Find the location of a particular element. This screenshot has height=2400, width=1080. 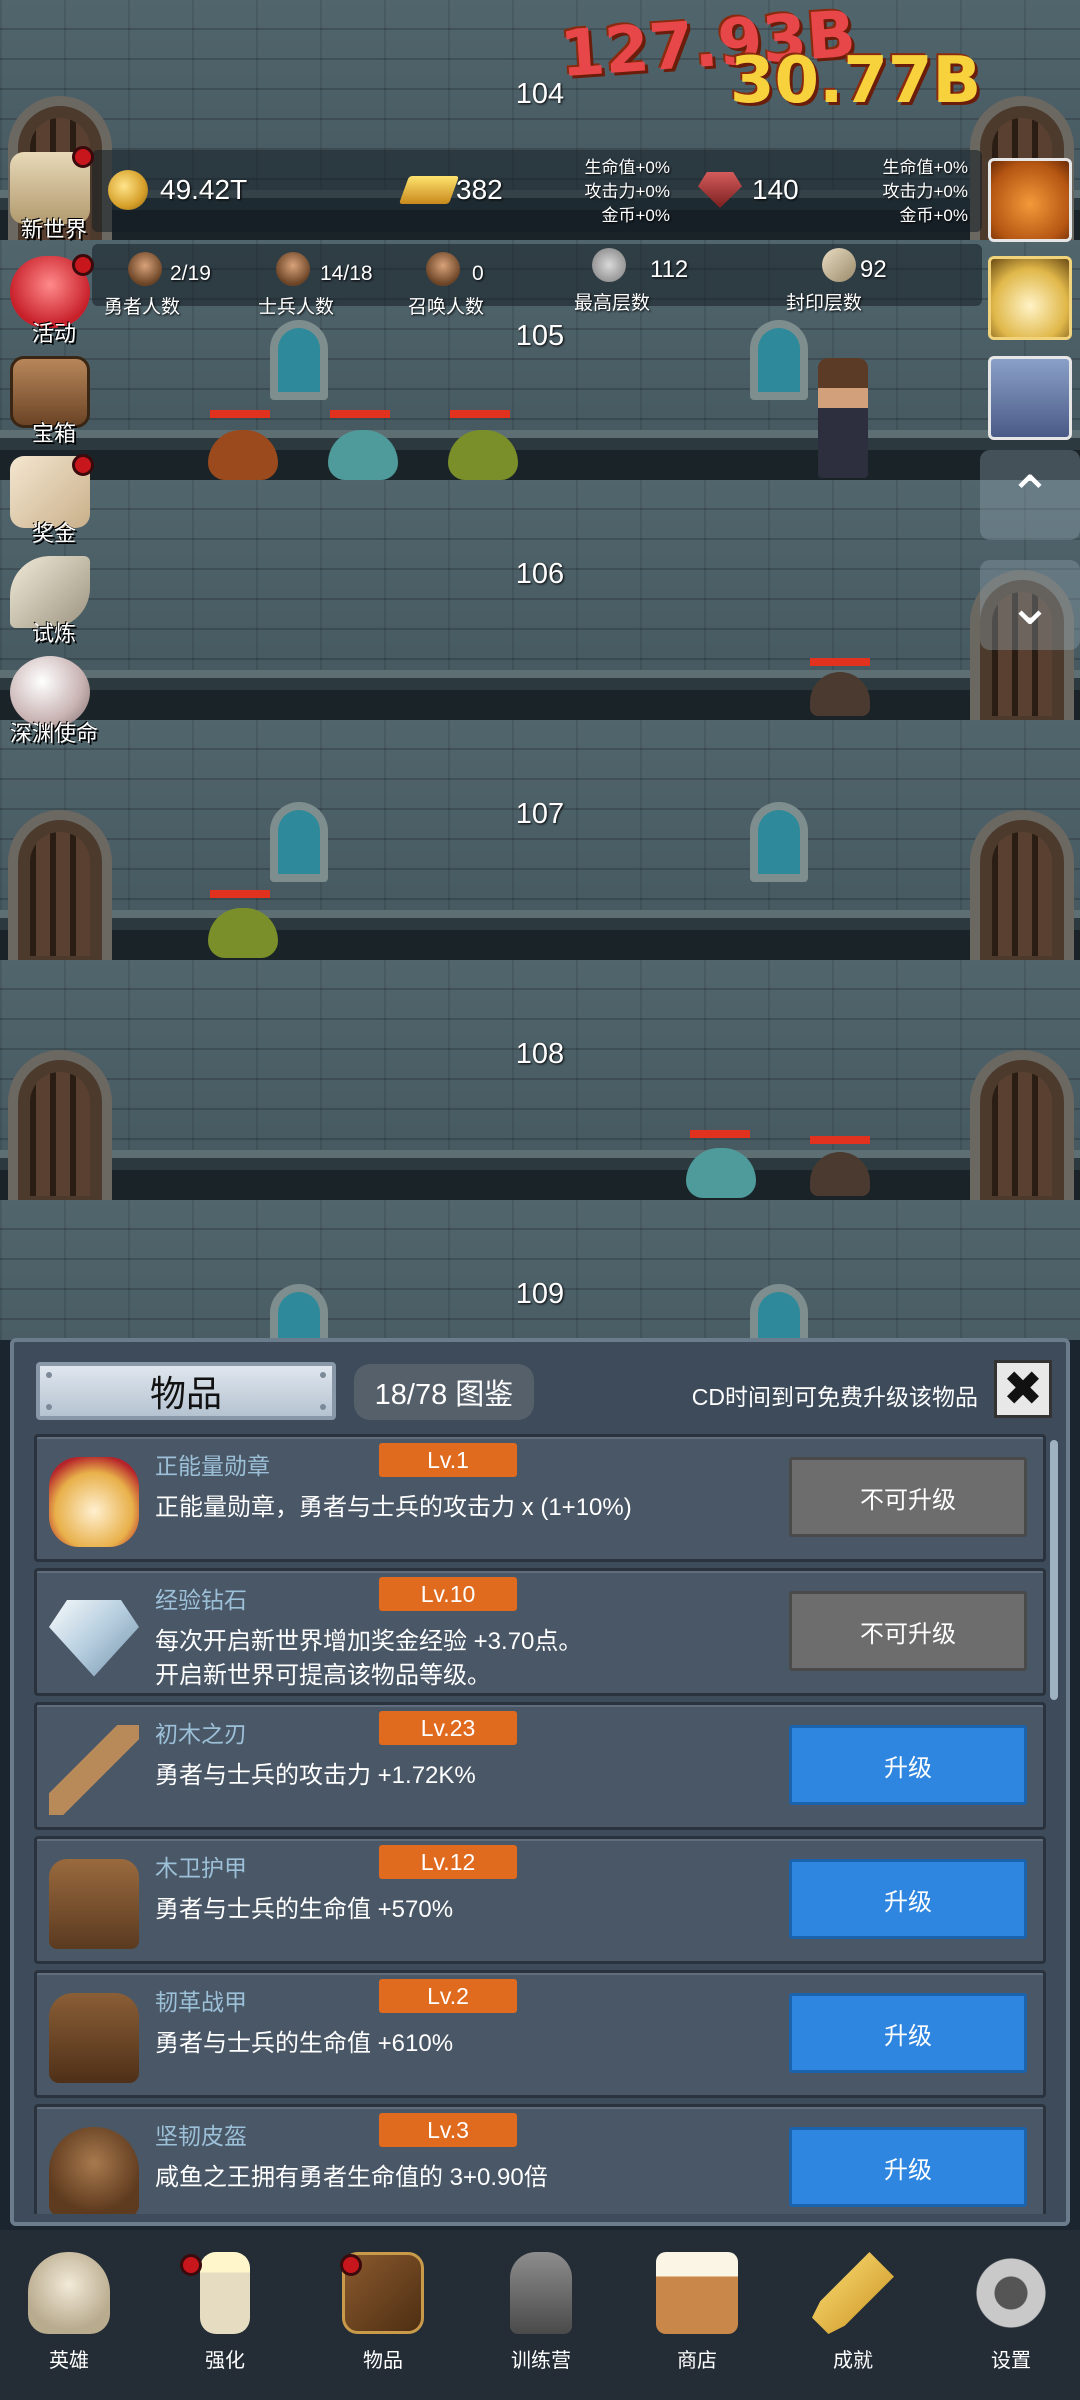

atk-bonus: 攻击力+0% is located at coordinates (627, 191).